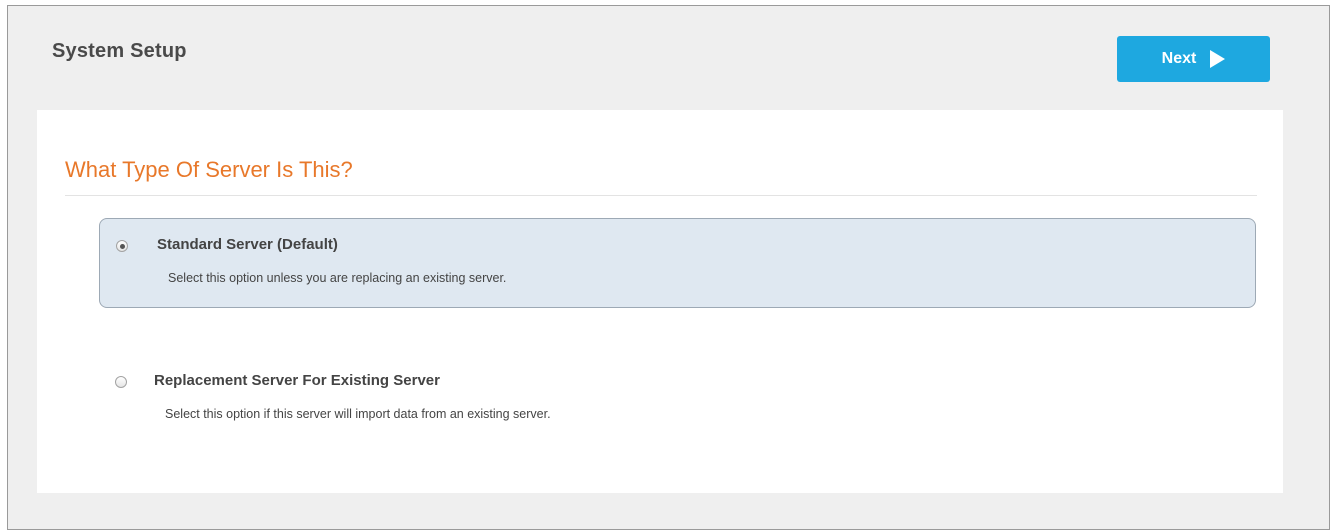  What do you see at coordinates (1218, 59) in the screenshot?
I see `play-triangle-icon` at bounding box center [1218, 59].